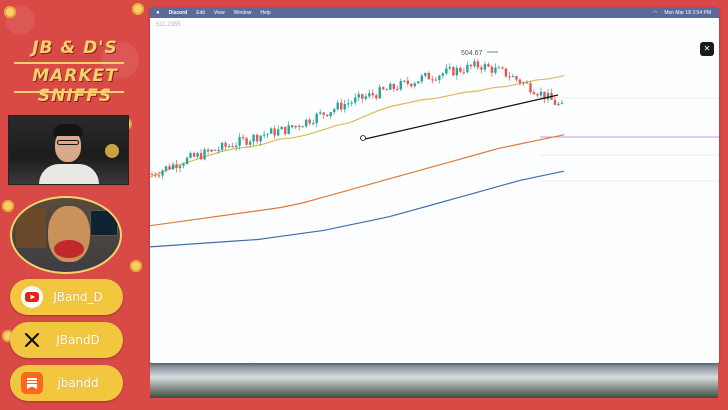  What do you see at coordinates (219, 13) in the screenshot?
I see `menu-item-view: View` at bounding box center [219, 13].